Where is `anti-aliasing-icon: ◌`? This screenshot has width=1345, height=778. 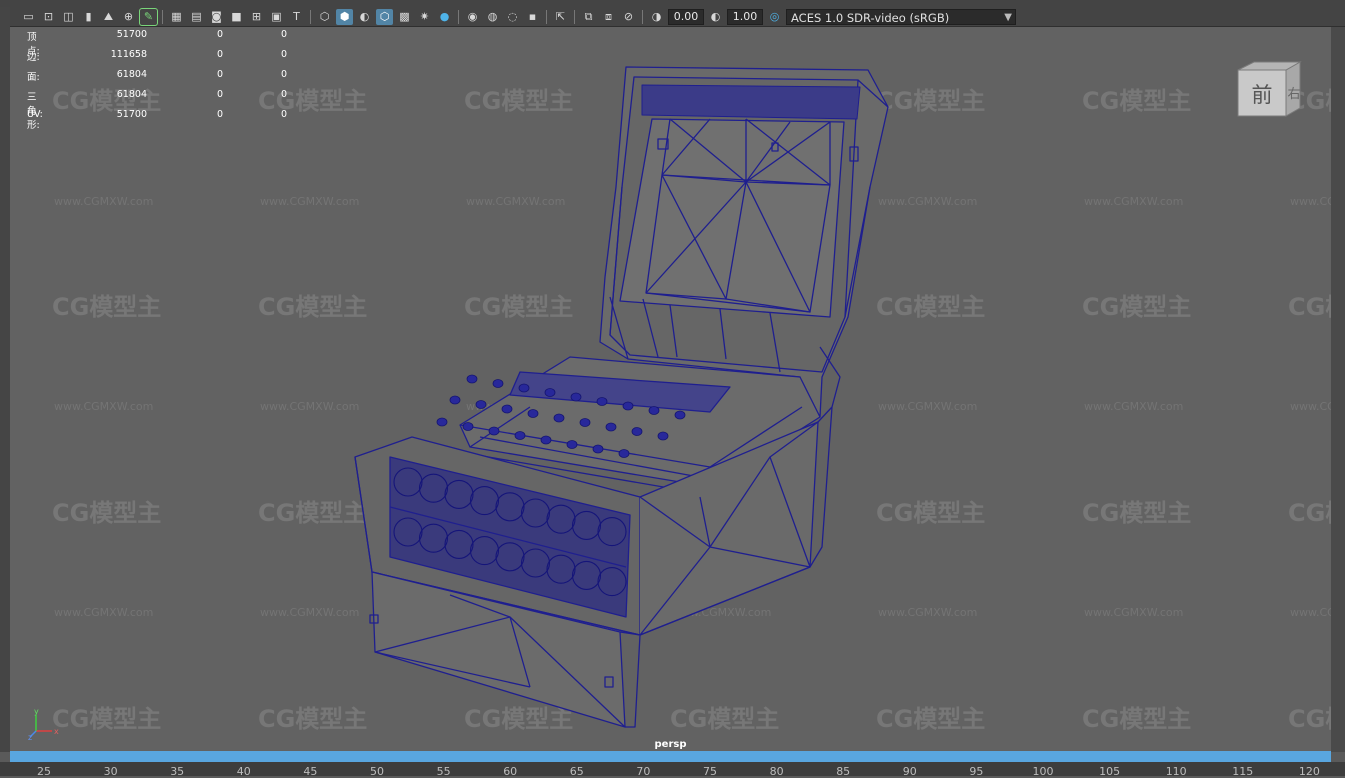
anti-aliasing-icon: ◌ is located at coordinates (512, 17).